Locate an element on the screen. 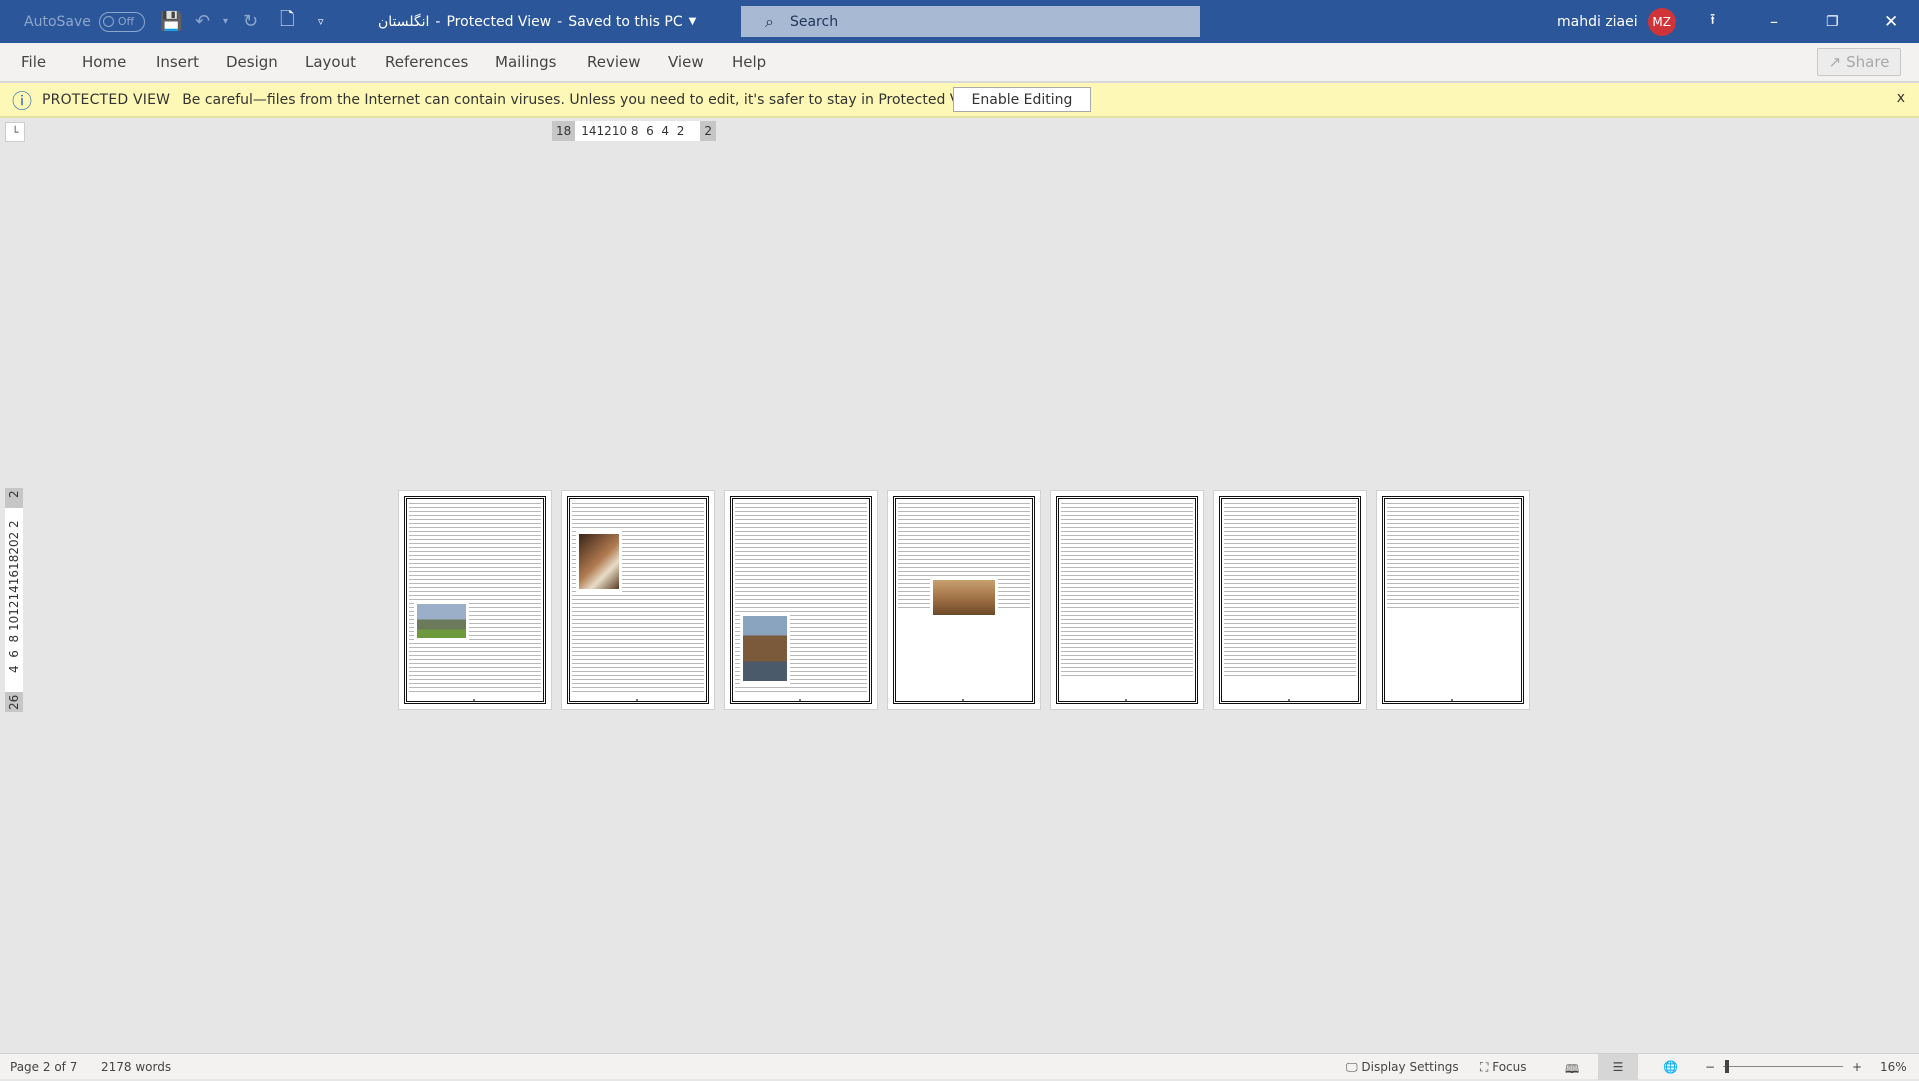 The width and height of the screenshot is (1919, 1081). vertical-ruler: 26 4 6 8 1012141618202 2 2 is located at coordinates (14, 600).